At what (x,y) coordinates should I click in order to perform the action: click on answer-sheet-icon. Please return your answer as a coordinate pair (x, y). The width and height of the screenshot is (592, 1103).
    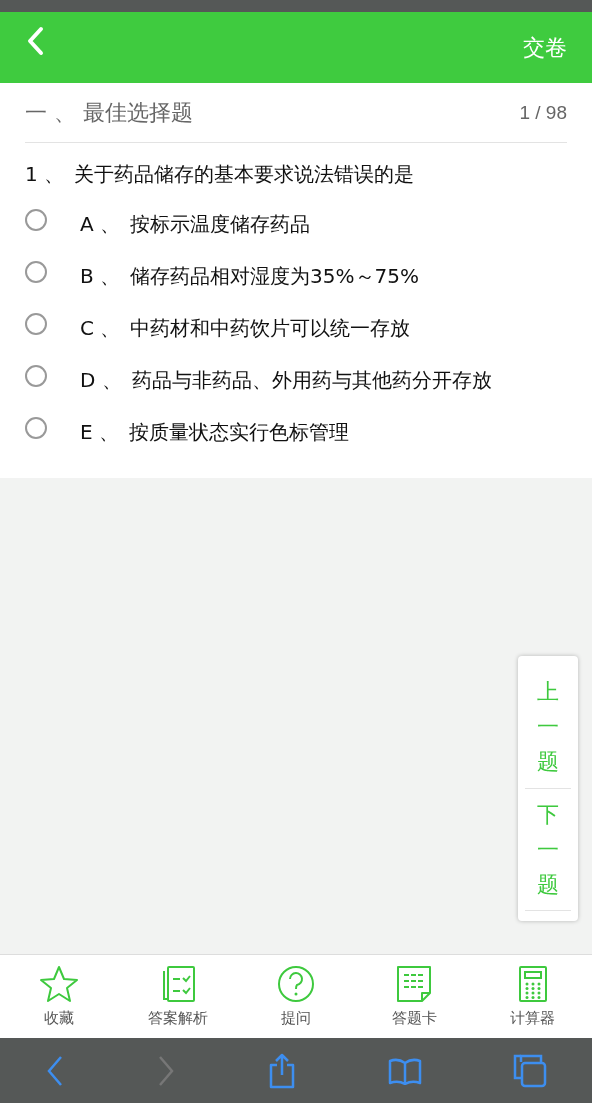
    Looking at the image, I should click on (414, 984).